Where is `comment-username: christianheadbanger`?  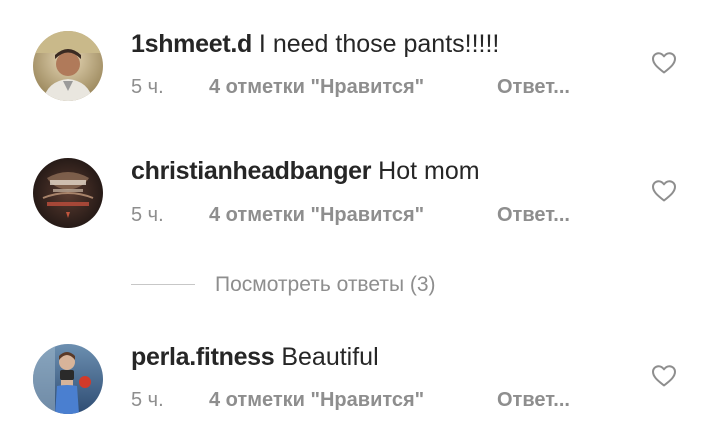
comment-username: christianheadbanger is located at coordinates (251, 171).